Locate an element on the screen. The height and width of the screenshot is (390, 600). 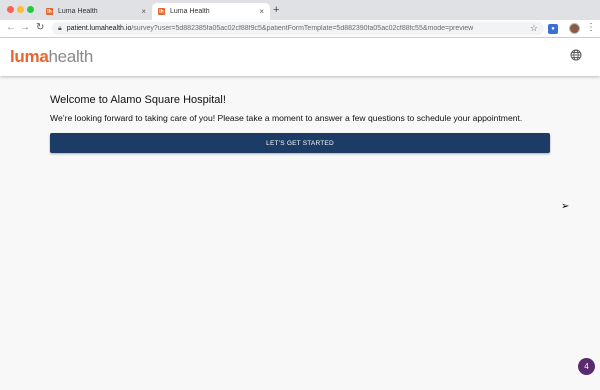
profile-avatar is located at coordinates (574, 28).